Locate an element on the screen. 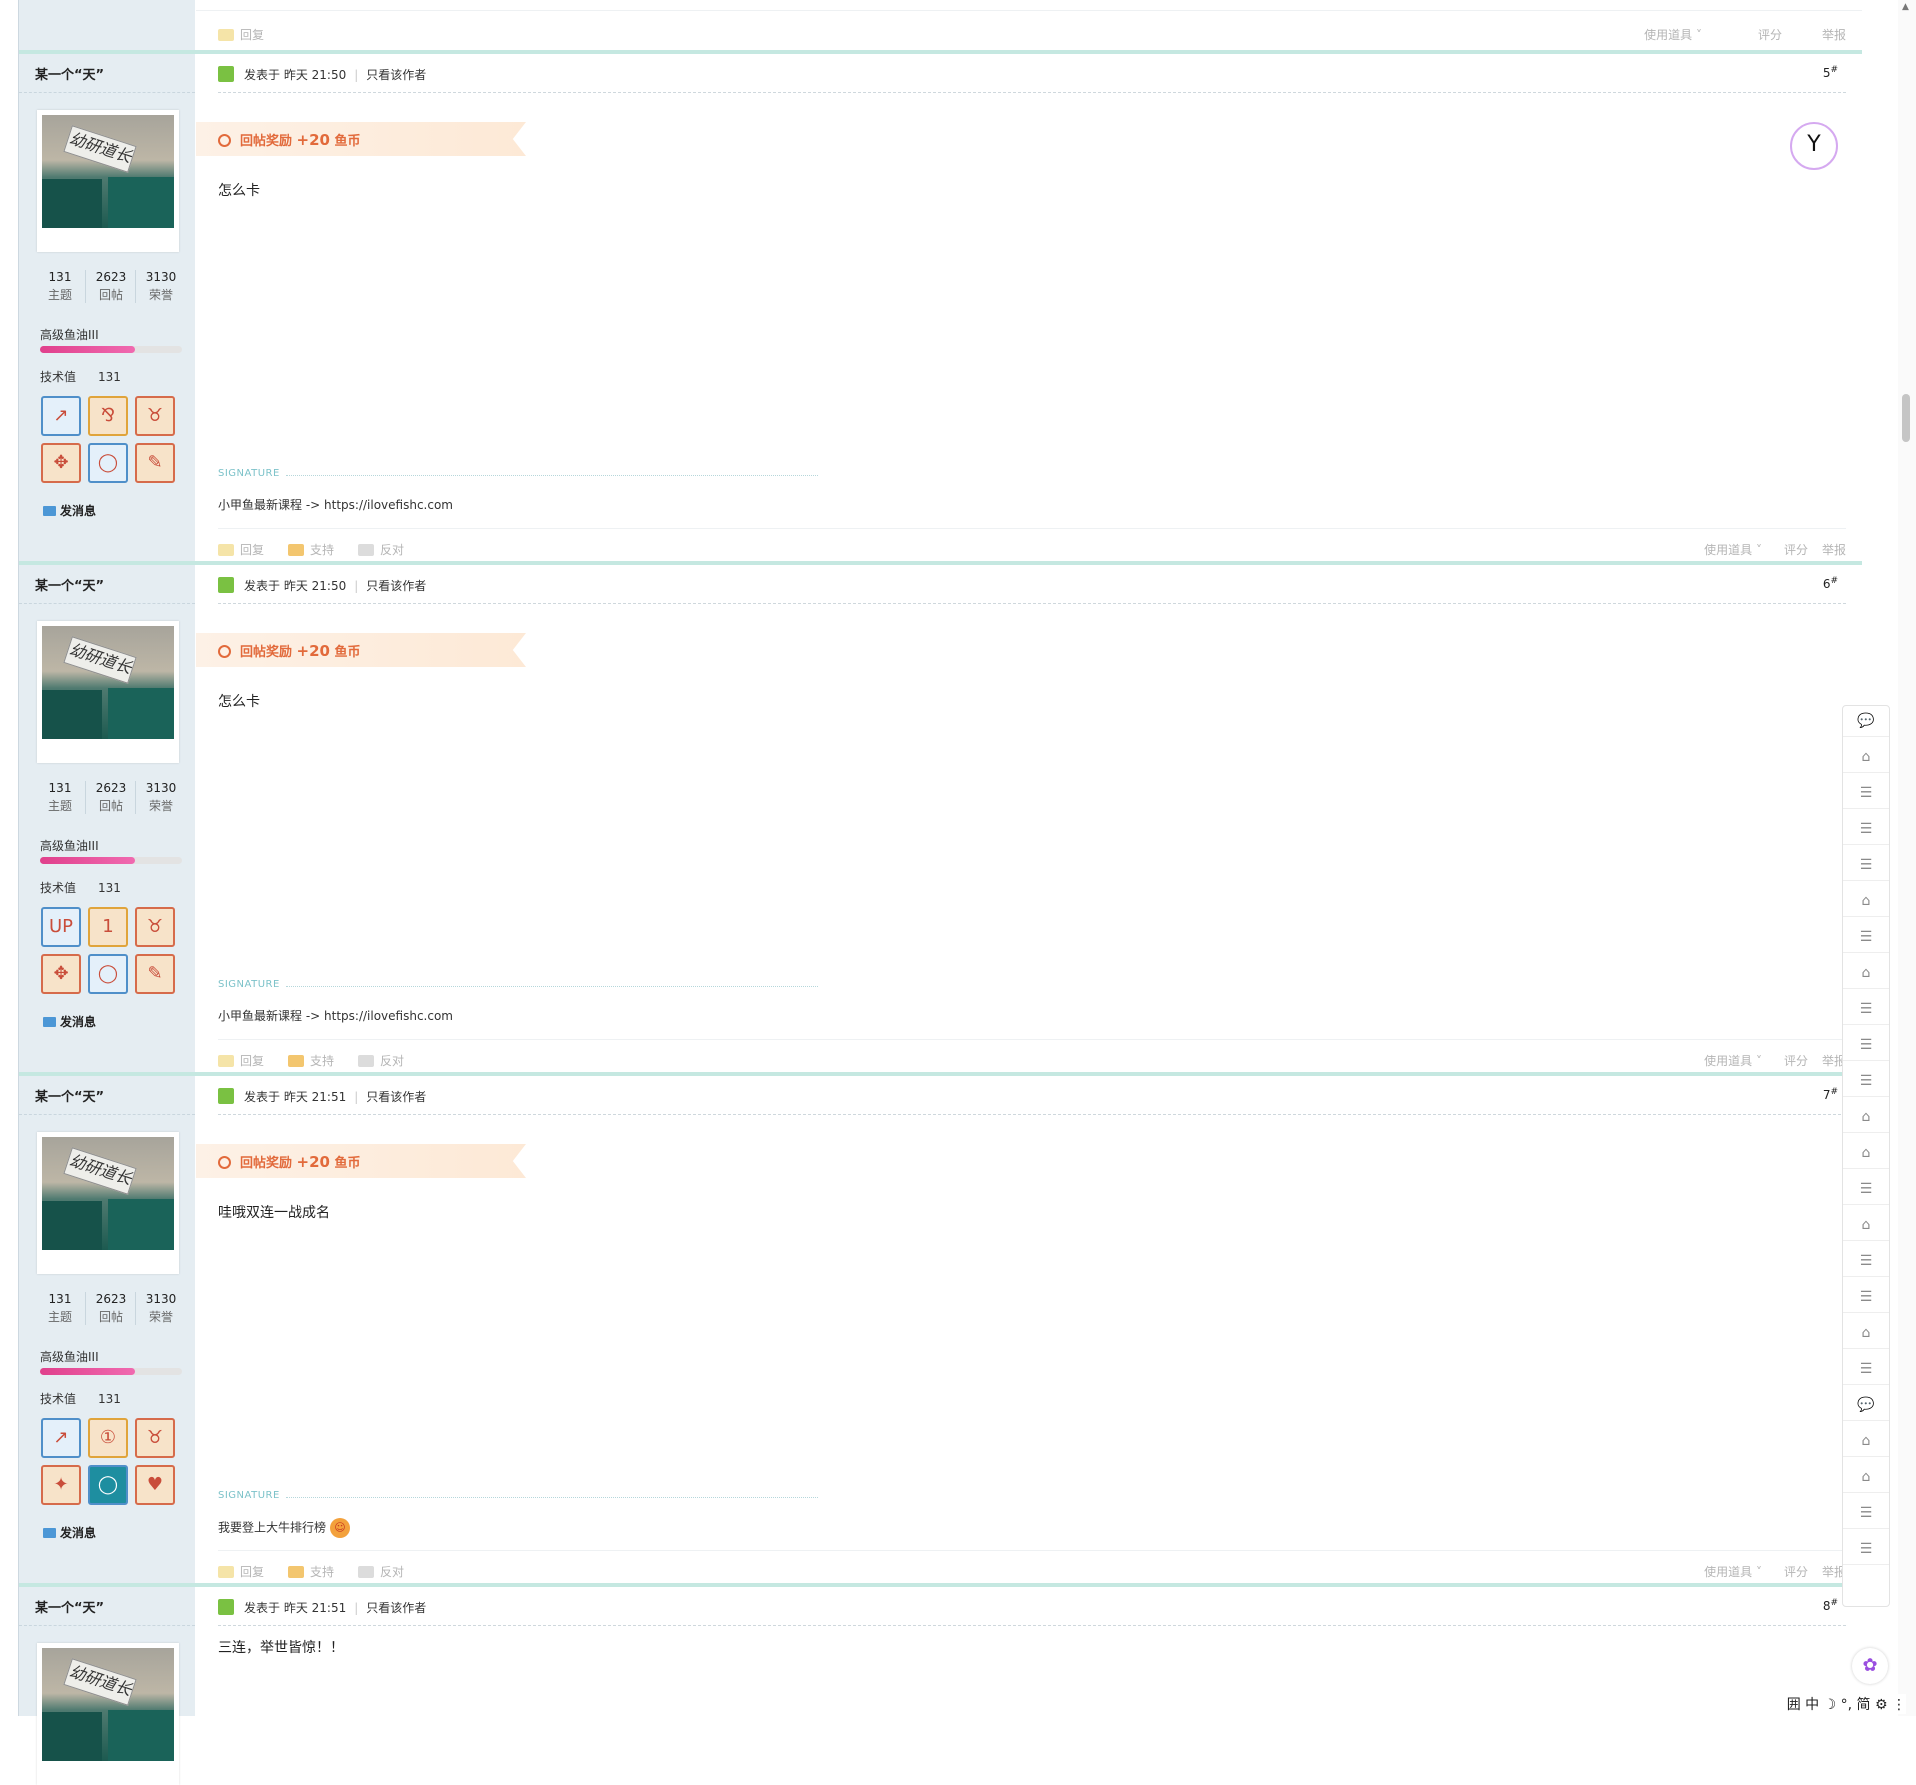 This screenshot has height=1785, width=1916. fishc-logo-icon: Y is located at coordinates (1814, 146).